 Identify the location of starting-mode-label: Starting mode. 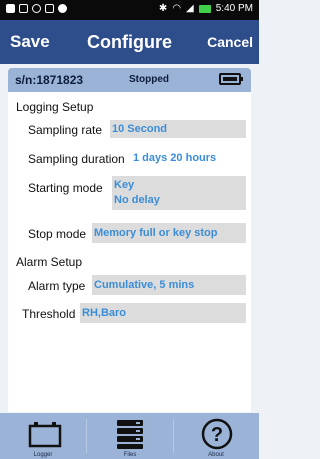
(65, 188).